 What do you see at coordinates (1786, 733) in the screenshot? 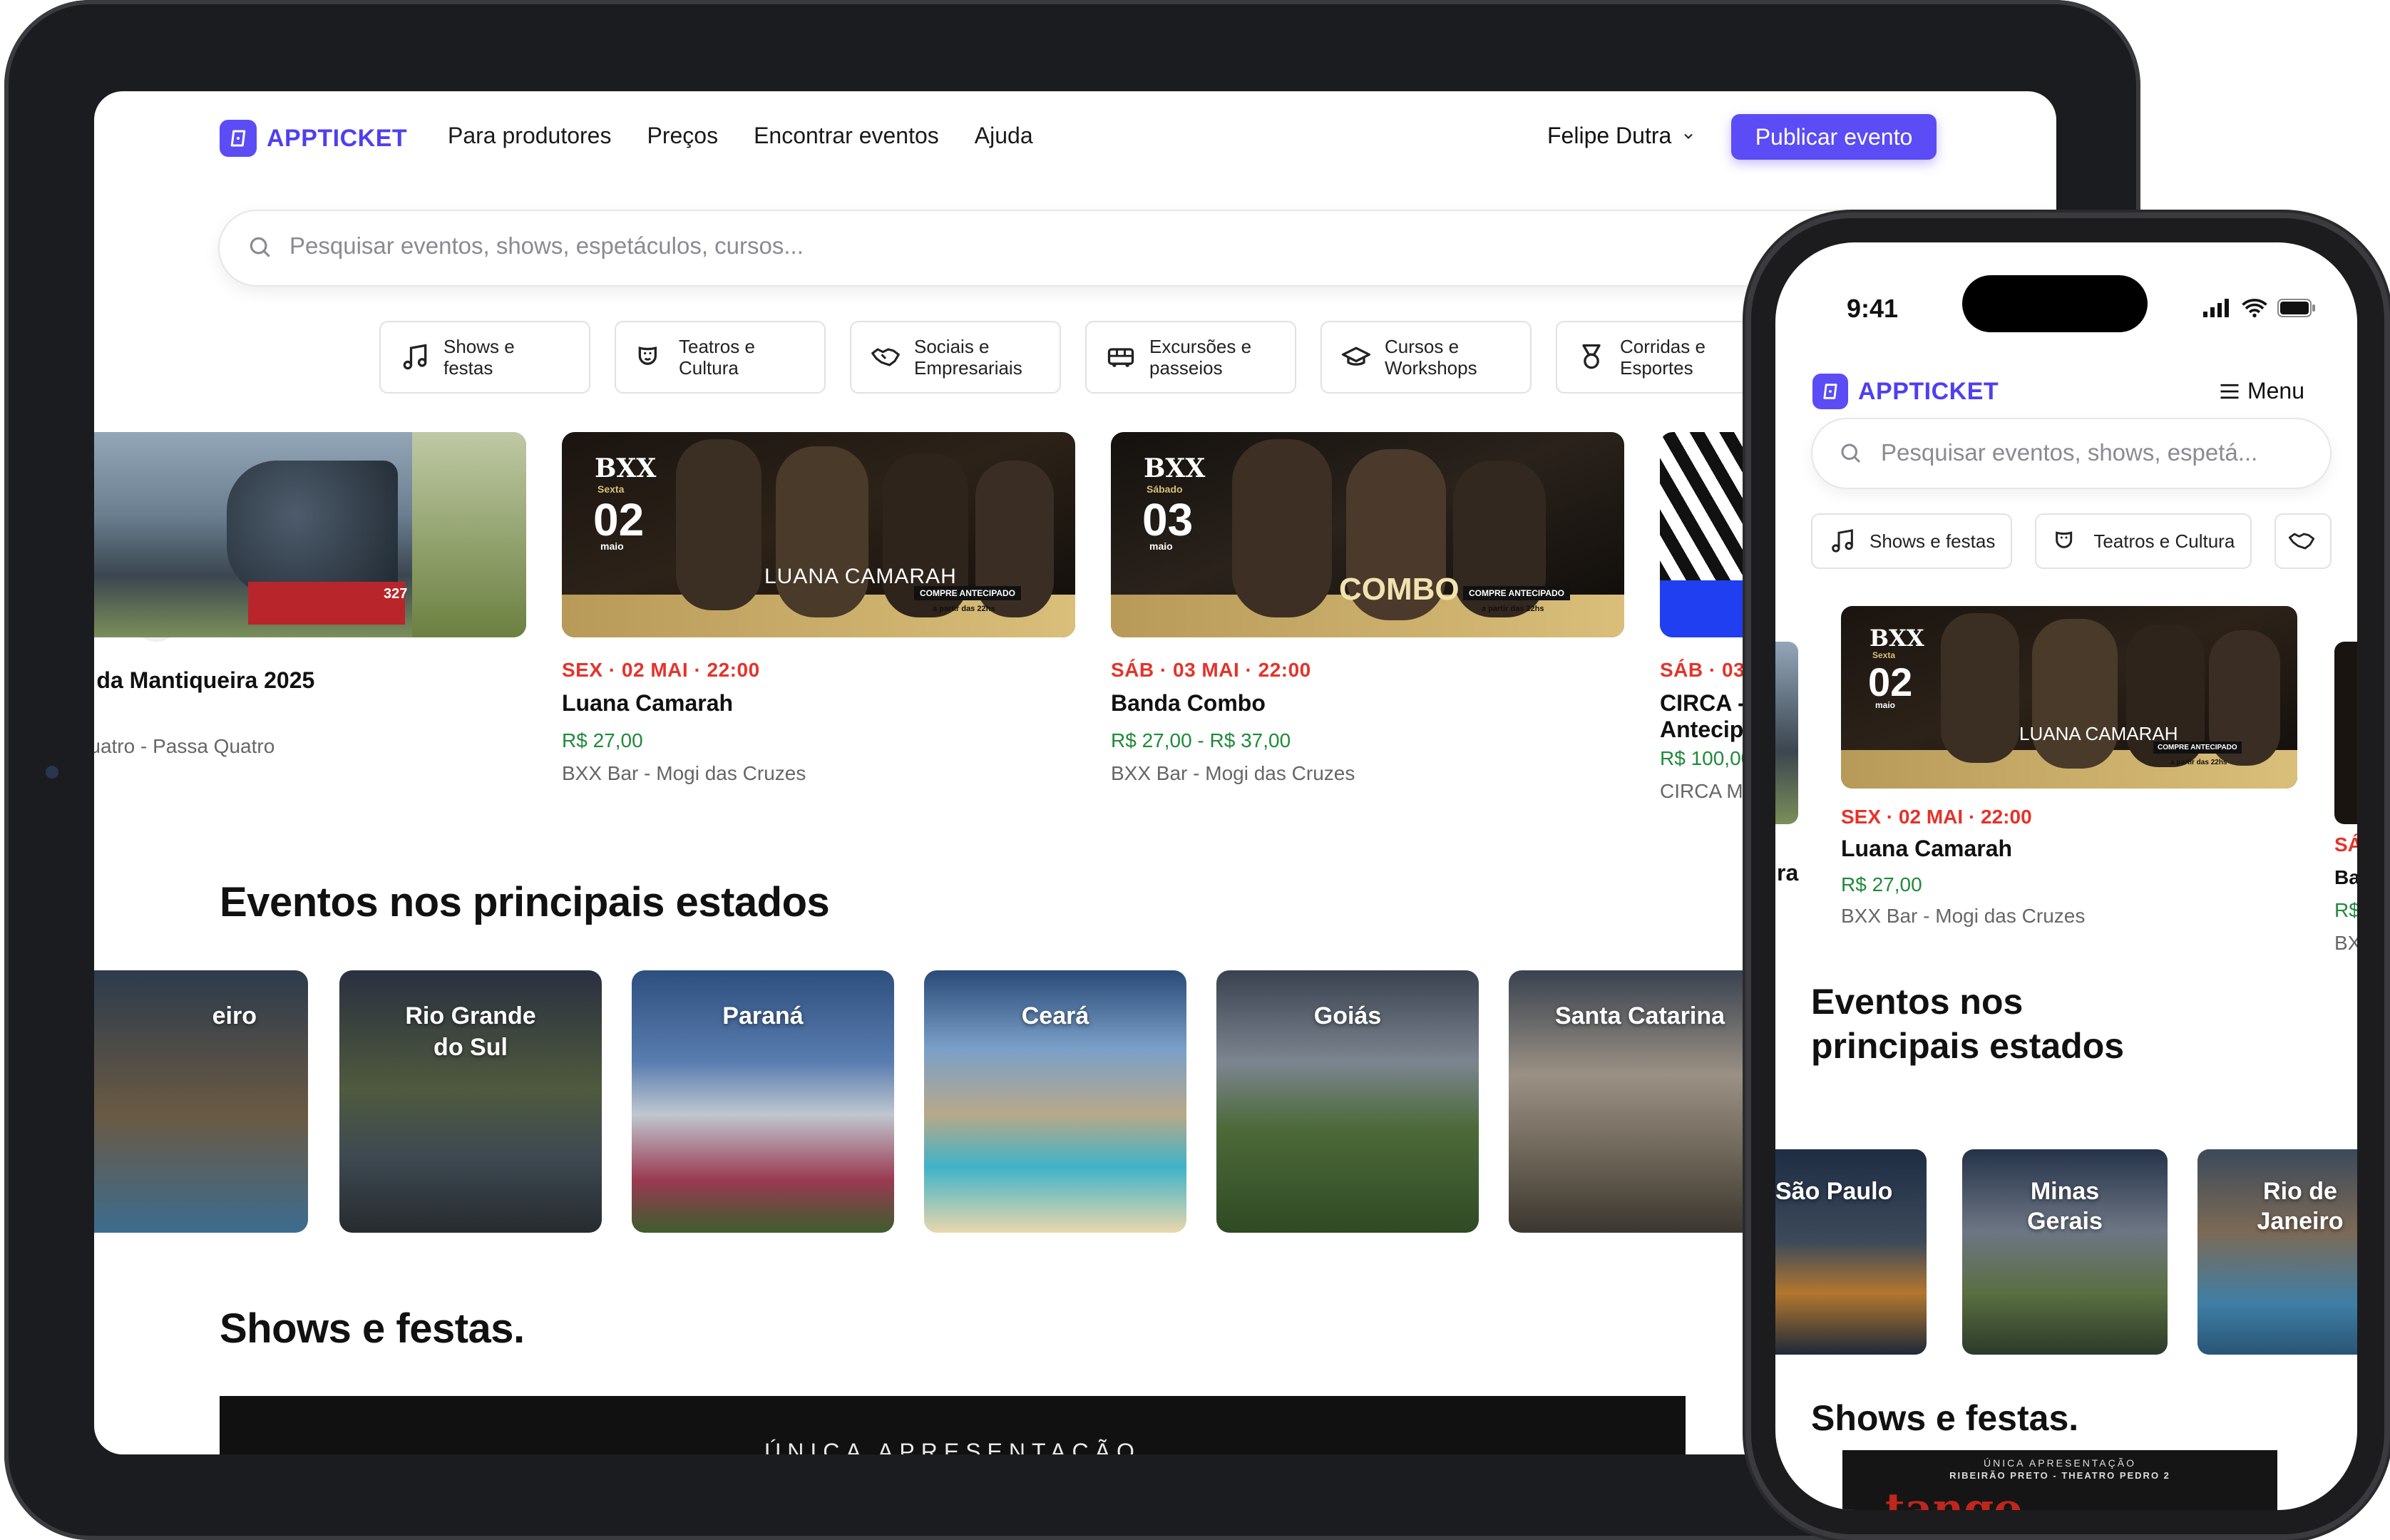
I see `event-card-peek-left` at bounding box center [1786, 733].